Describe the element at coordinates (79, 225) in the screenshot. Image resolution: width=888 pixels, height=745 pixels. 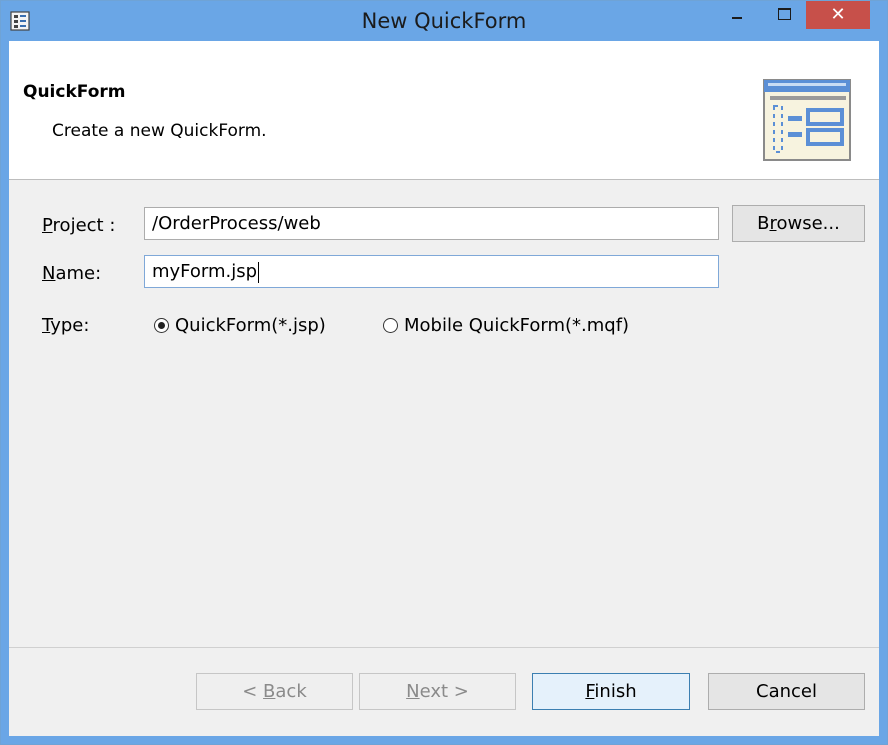
I see `project-label: Project :` at that location.